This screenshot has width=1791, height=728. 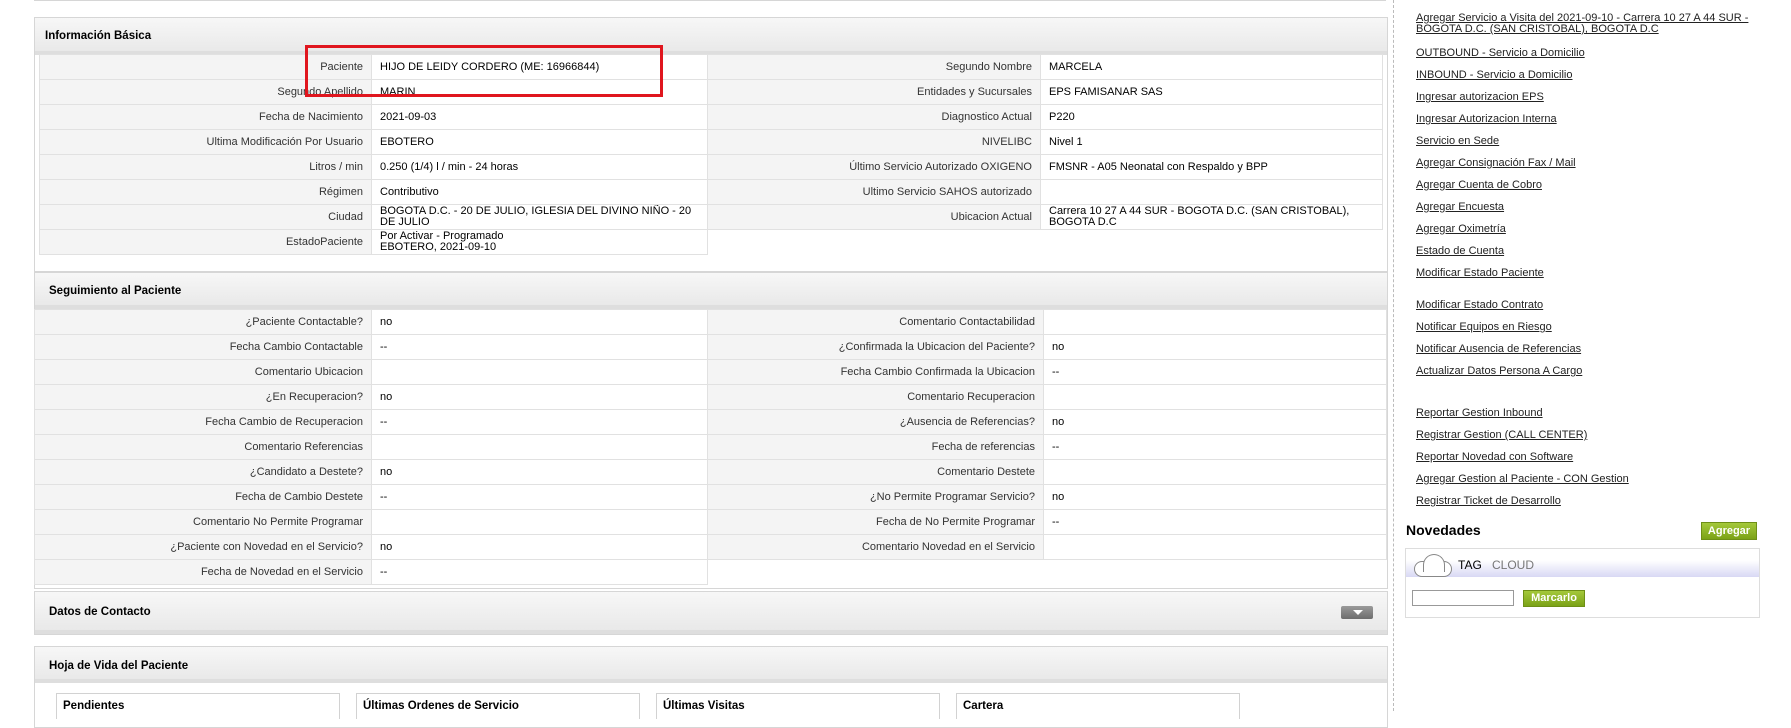 I want to click on marcarlo-button: Marcarlo, so click(x=1554, y=598).